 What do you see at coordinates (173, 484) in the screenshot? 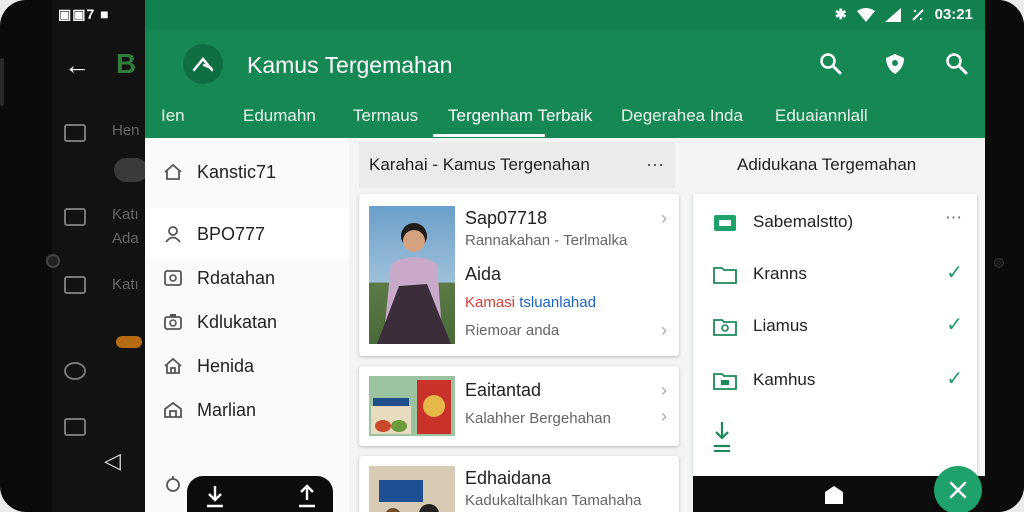
I see `timer-icon` at bounding box center [173, 484].